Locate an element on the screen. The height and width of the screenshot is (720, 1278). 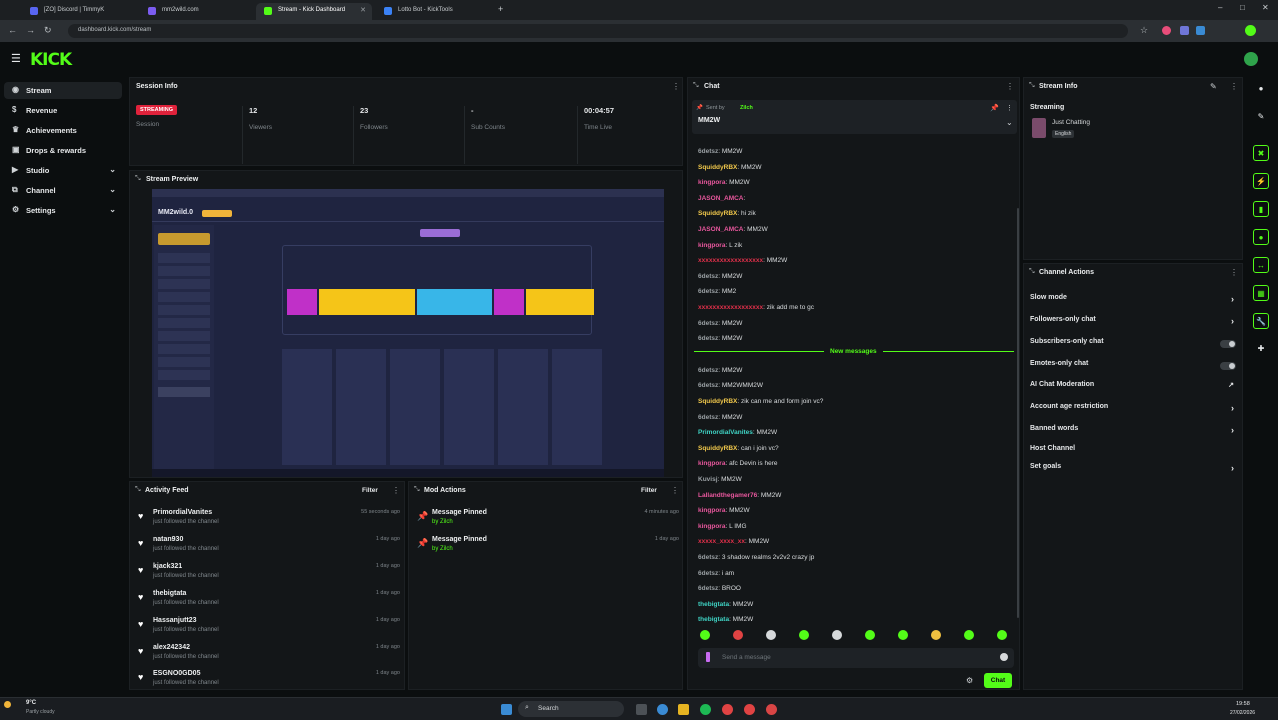
chat-message: SquiddyRBX: zik can me and form join vc? is located at coordinates (760, 401).